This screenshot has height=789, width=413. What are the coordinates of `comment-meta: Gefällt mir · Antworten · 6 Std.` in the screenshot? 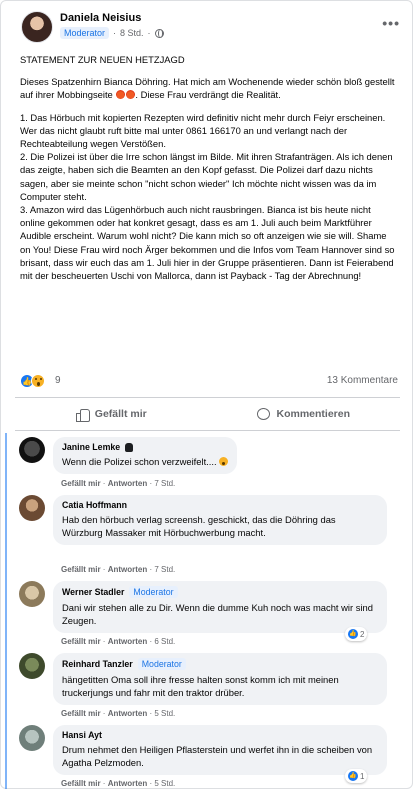 It's located at (118, 641).